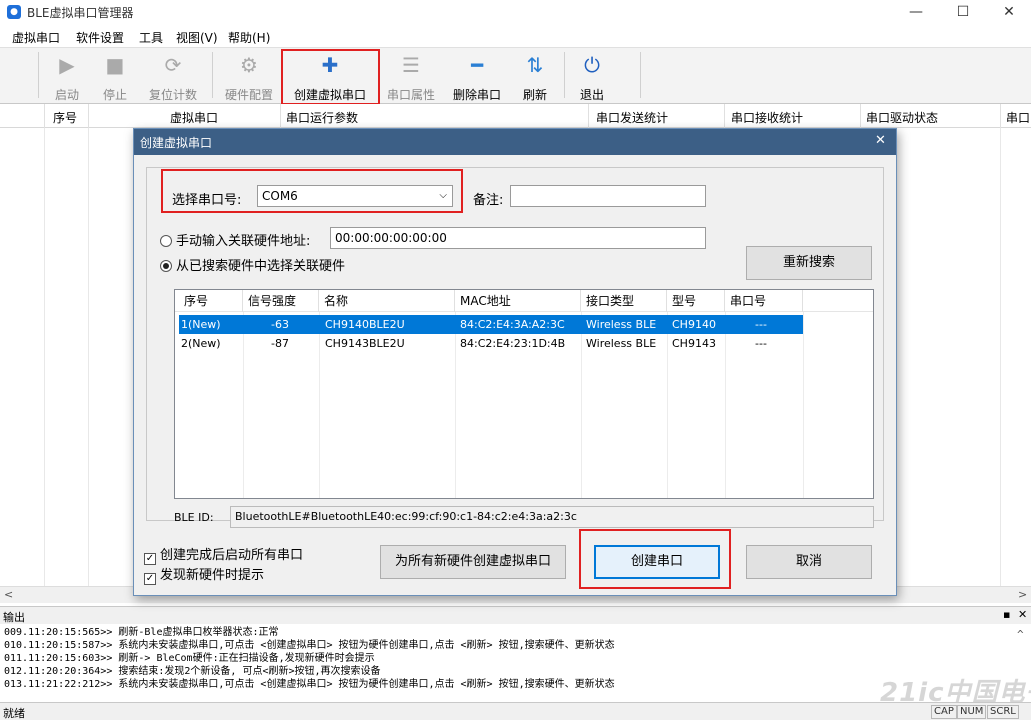  What do you see at coordinates (65, 117) in the screenshot?
I see `col-index: 序号` at bounding box center [65, 117].